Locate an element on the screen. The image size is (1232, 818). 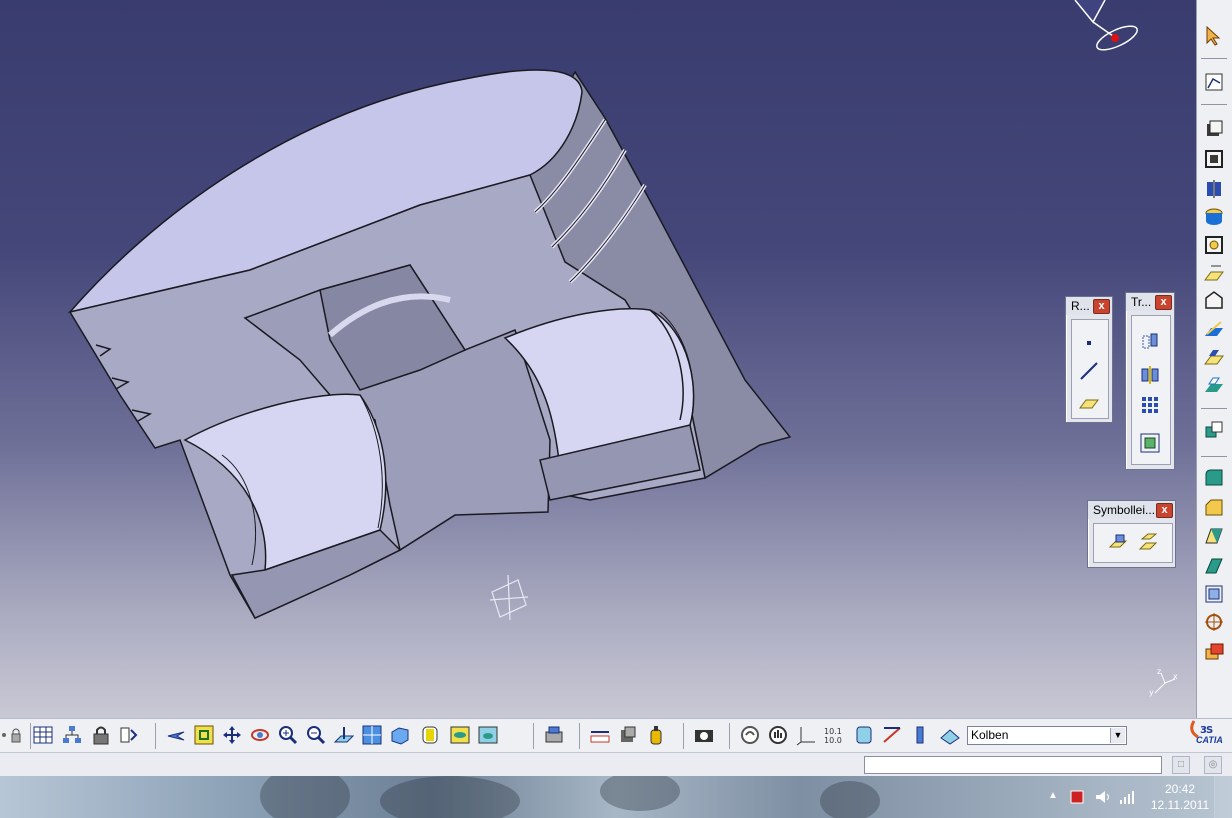
compass-icon is located at coordinates (1105, 30).